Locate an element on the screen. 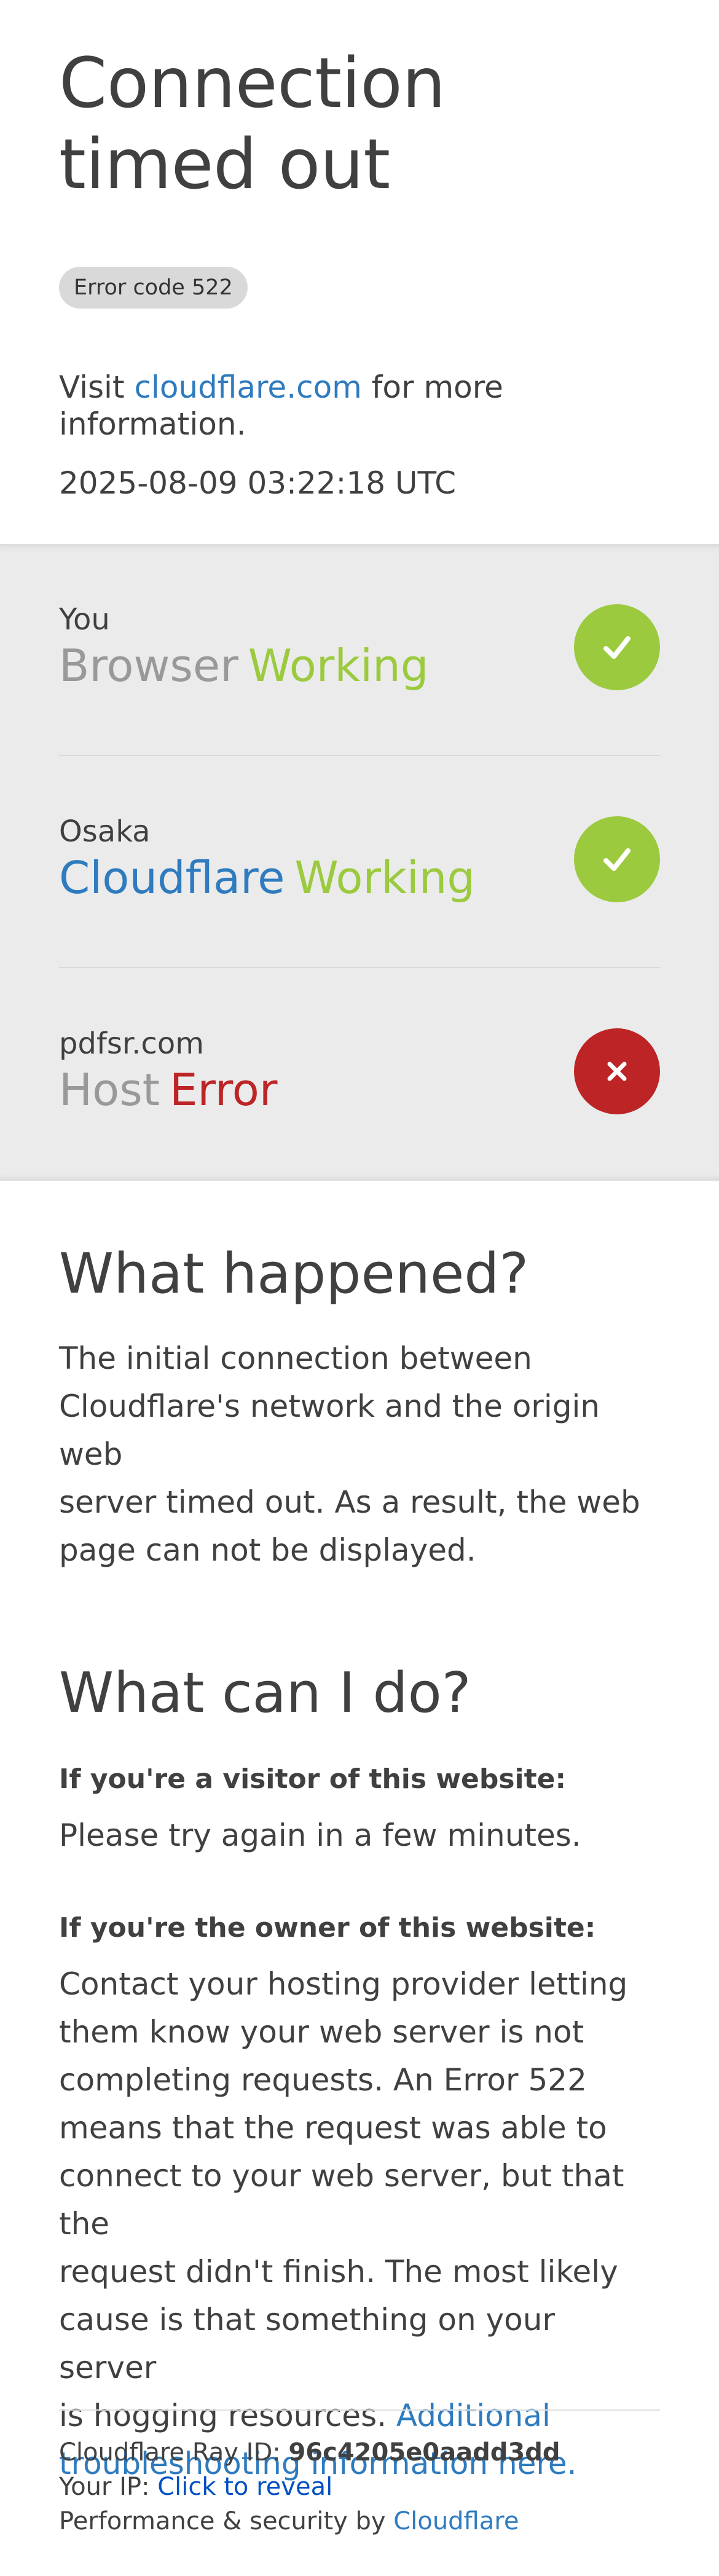 The width and height of the screenshot is (719, 2576). text-line: them know your web server is not is located at coordinates (321, 2032).